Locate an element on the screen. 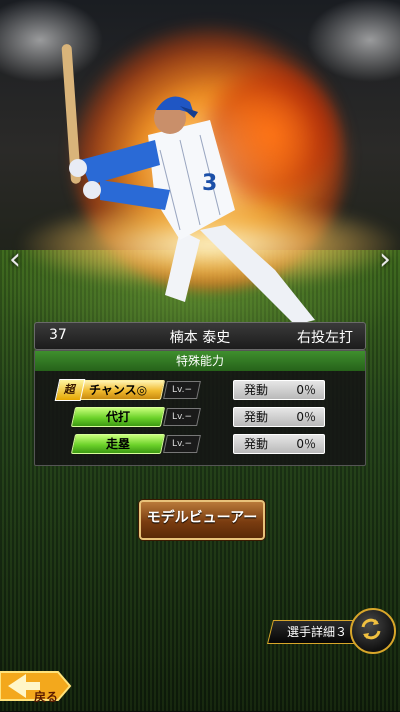 The image size is (400, 712). chevron-left-icon: ‹ is located at coordinates (15, 259).